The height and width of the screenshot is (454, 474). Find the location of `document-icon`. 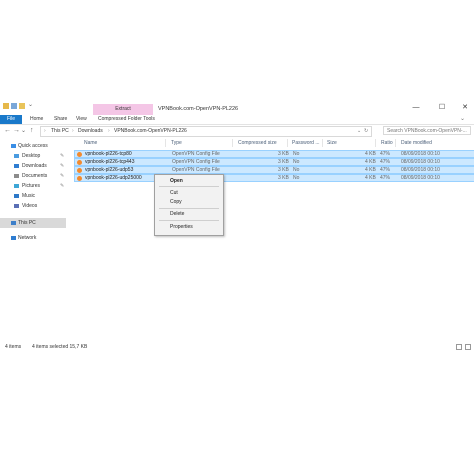

document-icon is located at coordinates (16, 176).